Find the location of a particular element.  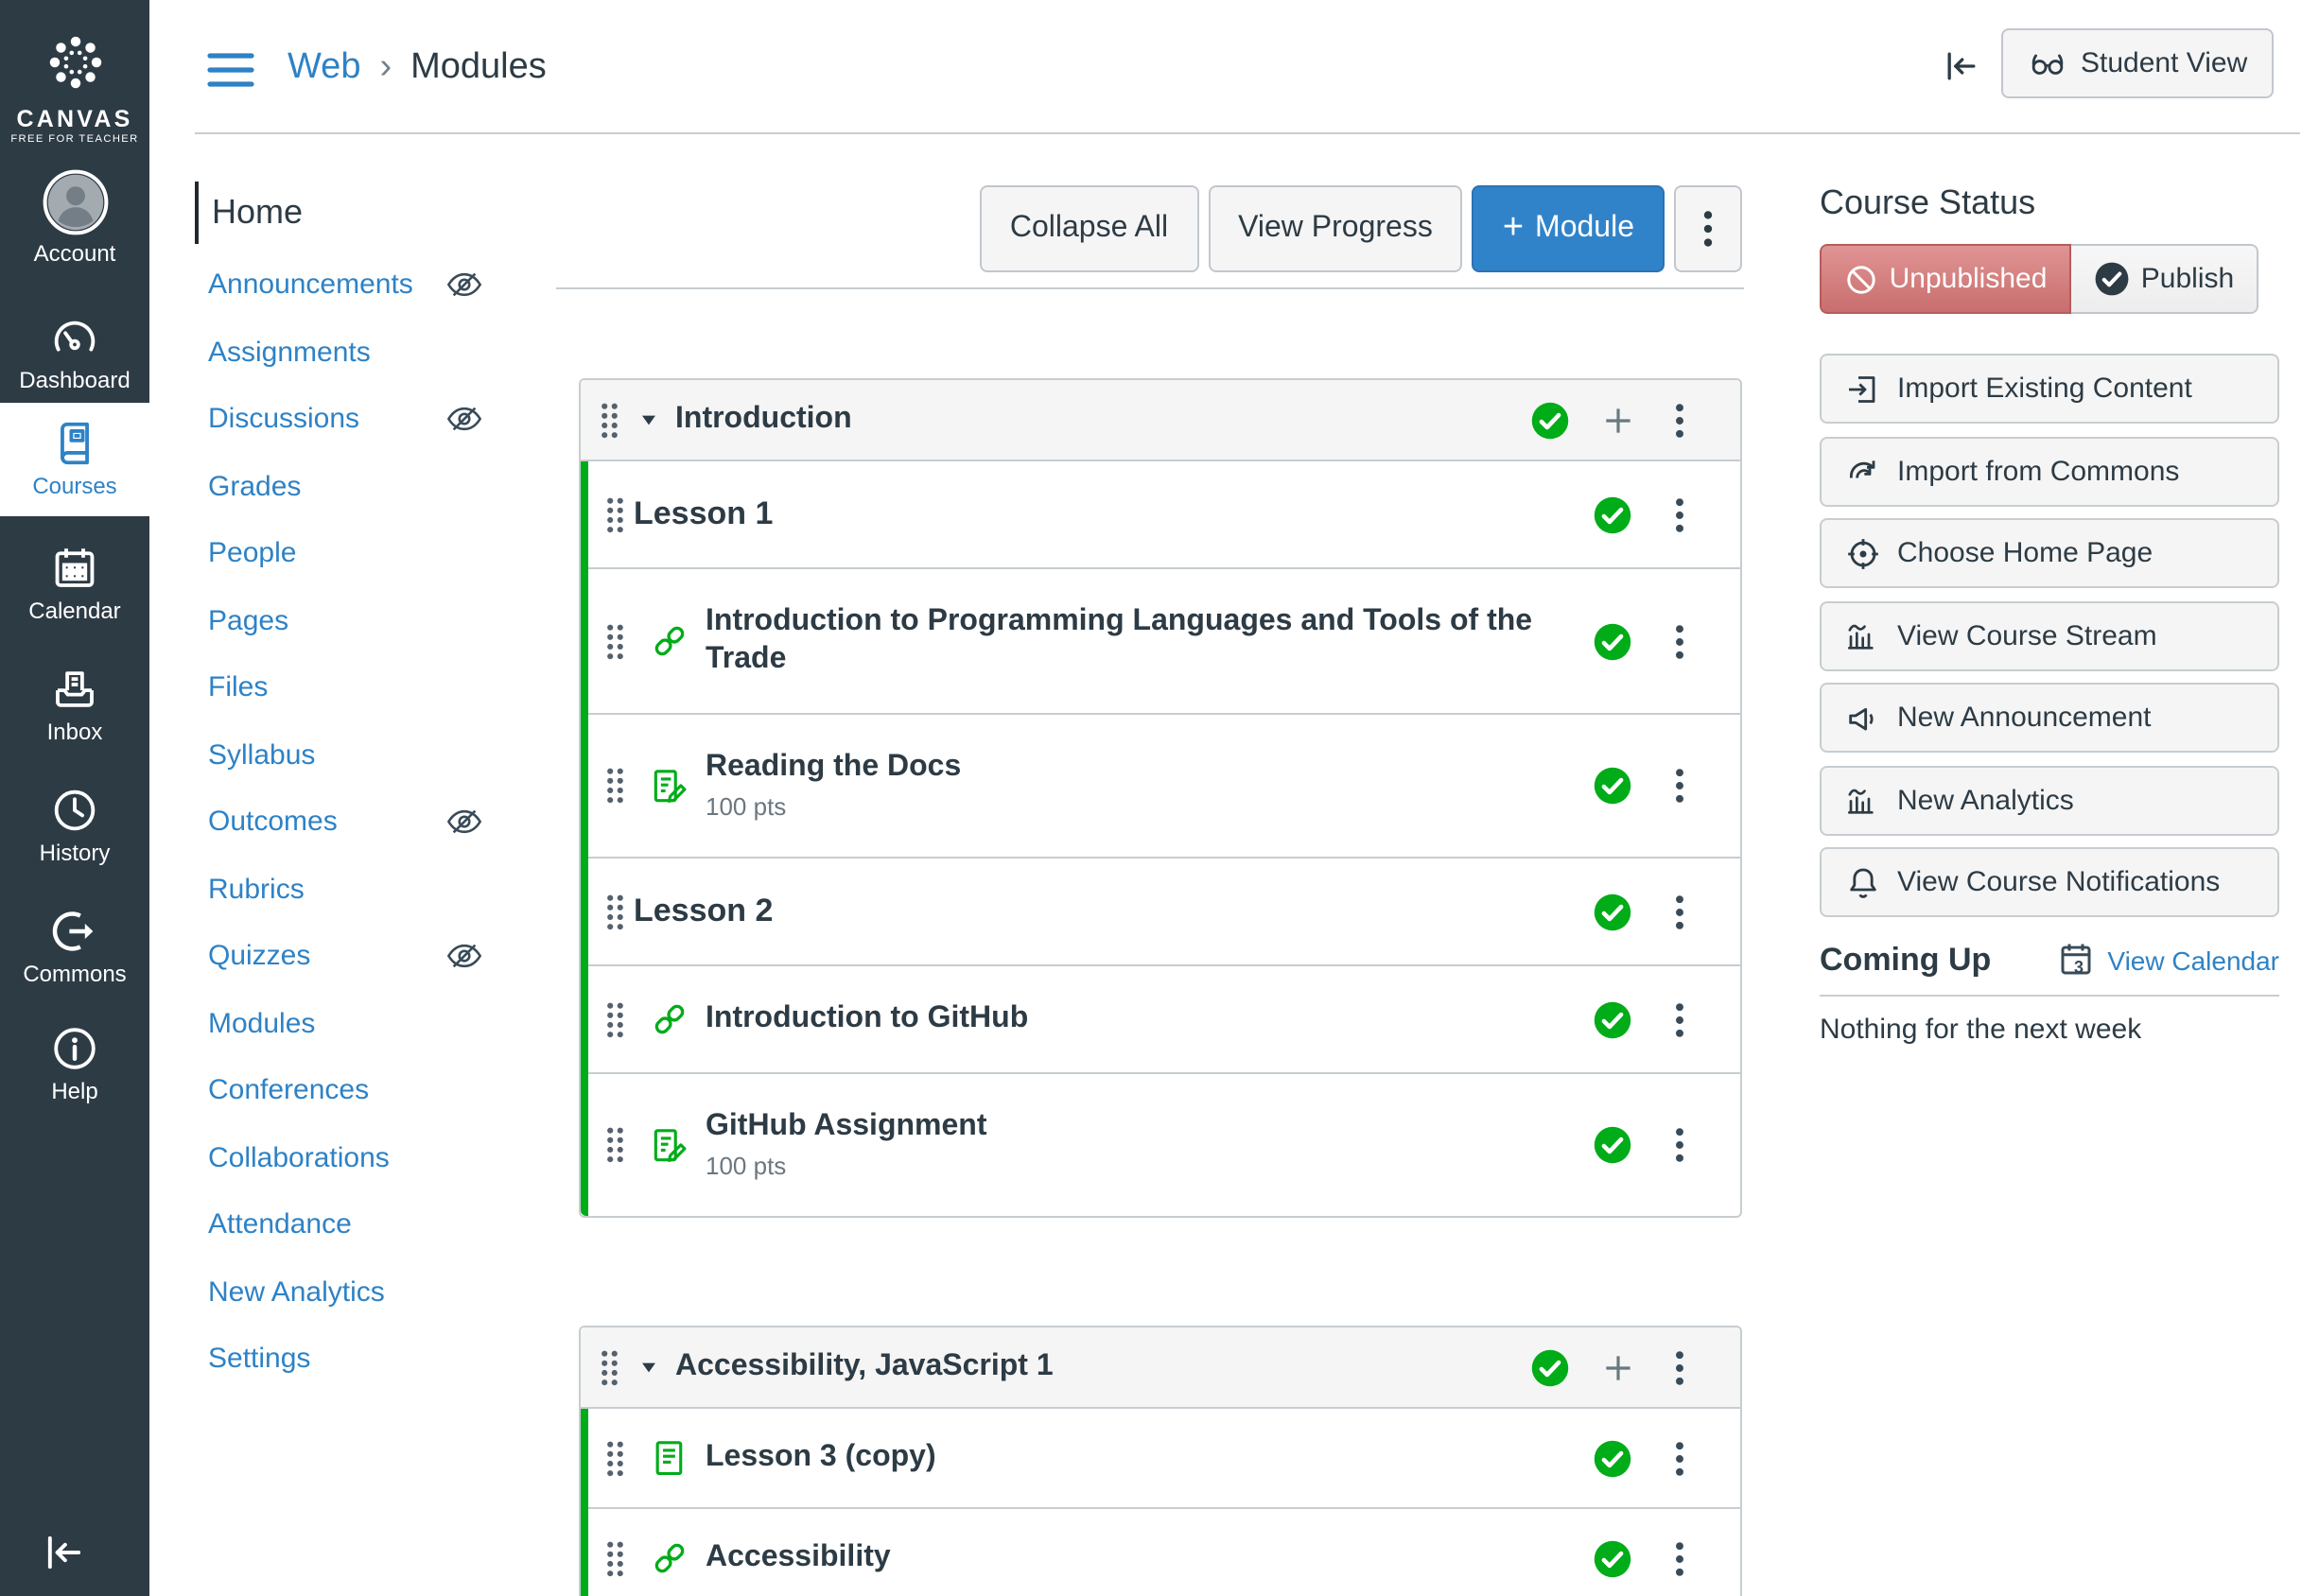

view-course-notifications-button: View Course Notifications is located at coordinates (2049, 882).